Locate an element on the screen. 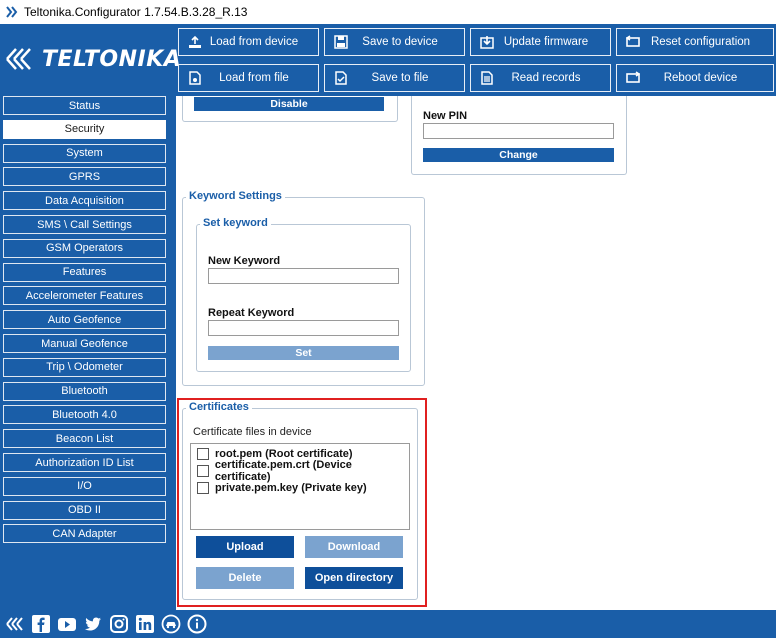 The image size is (776, 638). reset-configuration-button: Reset configuration is located at coordinates (695, 42).